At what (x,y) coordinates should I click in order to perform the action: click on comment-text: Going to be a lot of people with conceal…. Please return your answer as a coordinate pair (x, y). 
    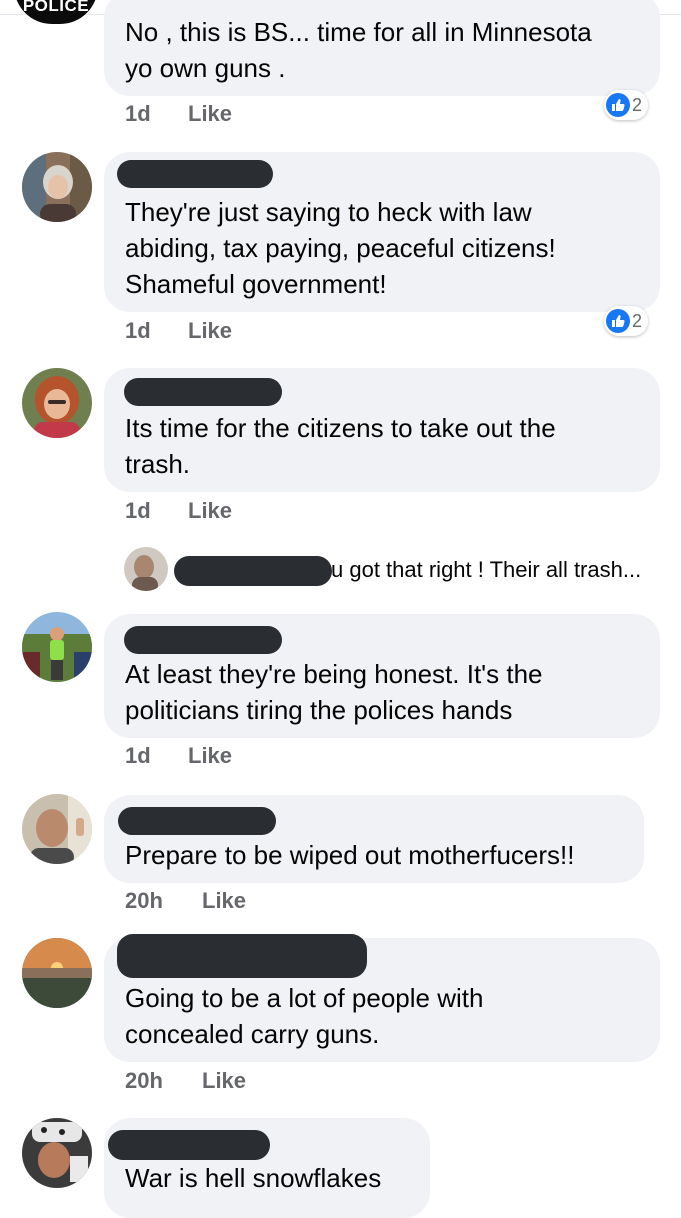
    Looking at the image, I should click on (304, 1016).